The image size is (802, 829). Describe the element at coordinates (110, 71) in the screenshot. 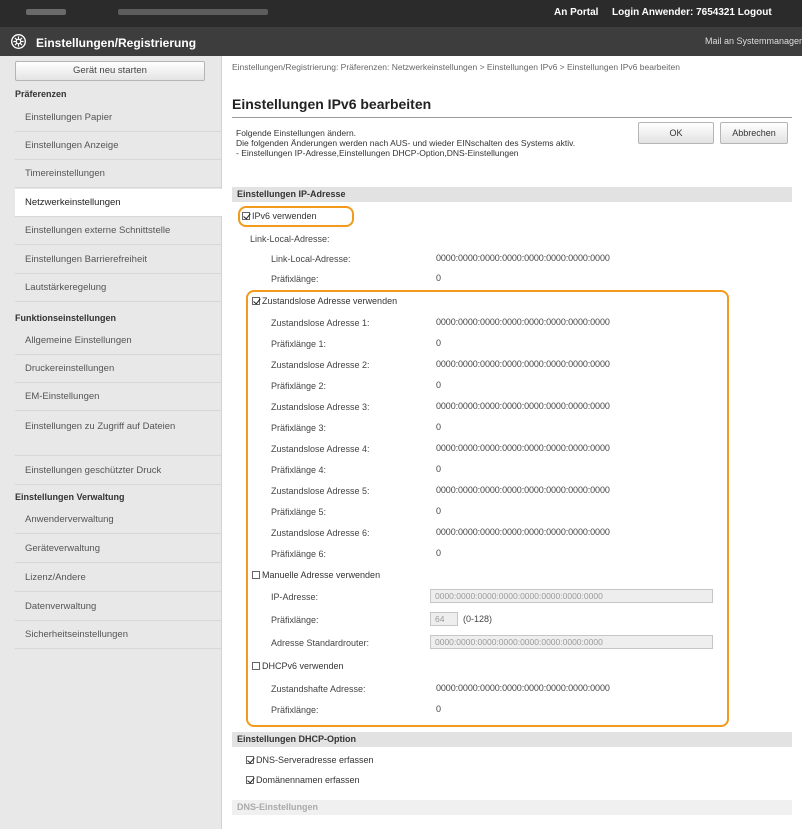

I see `restart-device-button: Gerät neu starten` at that location.